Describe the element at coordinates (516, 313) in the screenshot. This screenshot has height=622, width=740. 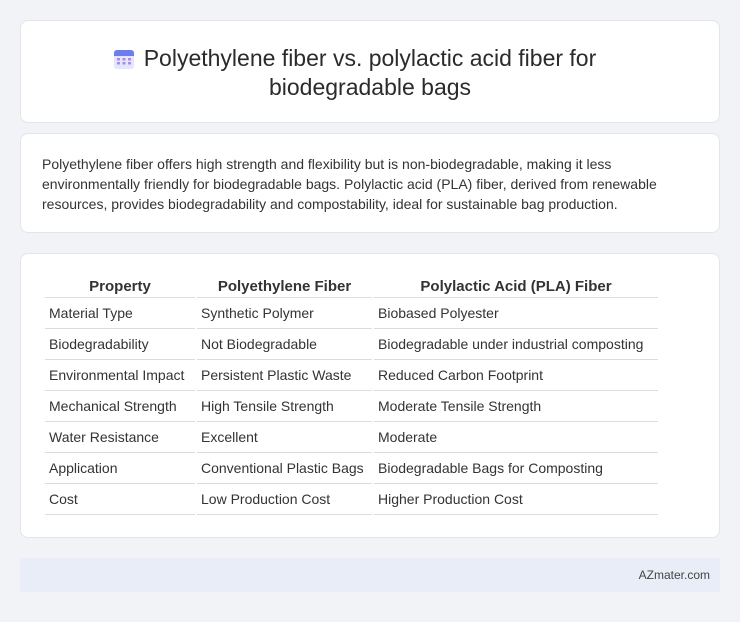
I see `table-cell: Biobased Polyester` at that location.